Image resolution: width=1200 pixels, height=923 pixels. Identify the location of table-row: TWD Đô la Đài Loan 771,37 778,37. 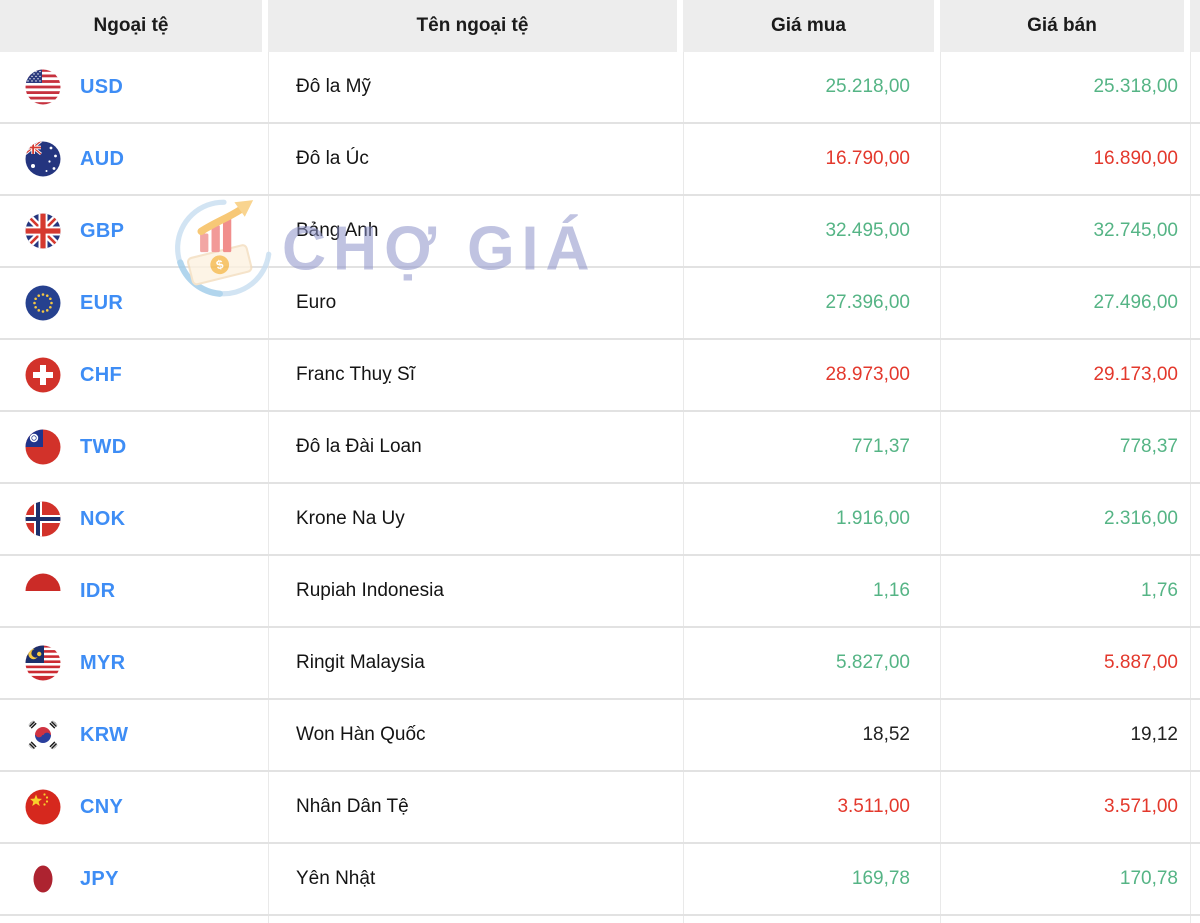
(600, 448).